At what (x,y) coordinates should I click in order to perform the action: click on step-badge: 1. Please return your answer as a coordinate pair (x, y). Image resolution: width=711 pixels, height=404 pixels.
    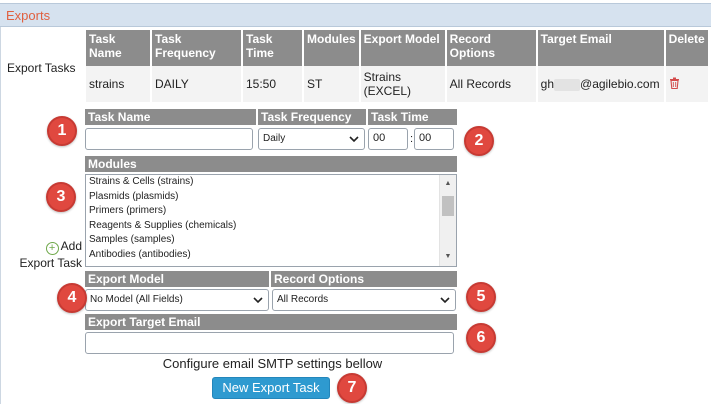
    Looking at the image, I should click on (62, 131).